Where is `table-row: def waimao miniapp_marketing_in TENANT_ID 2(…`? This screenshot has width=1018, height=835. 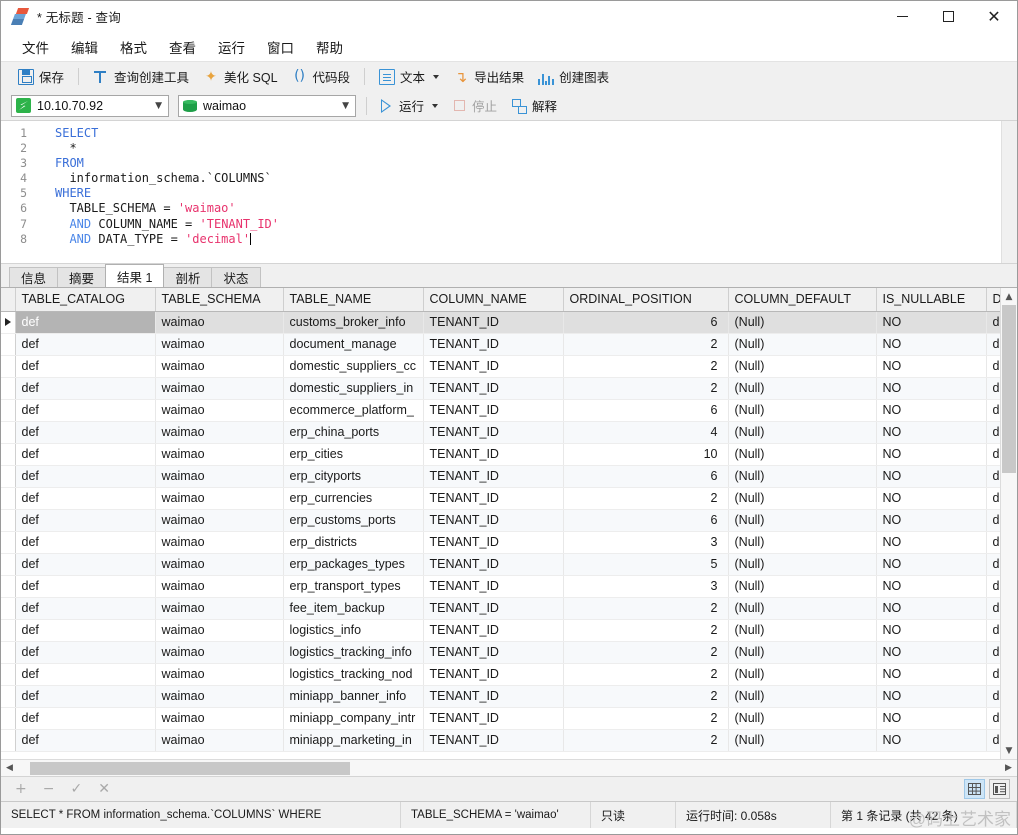
table-row: def waimao miniapp_marketing_in TENANT_ID 2(… is located at coordinates (500, 740).